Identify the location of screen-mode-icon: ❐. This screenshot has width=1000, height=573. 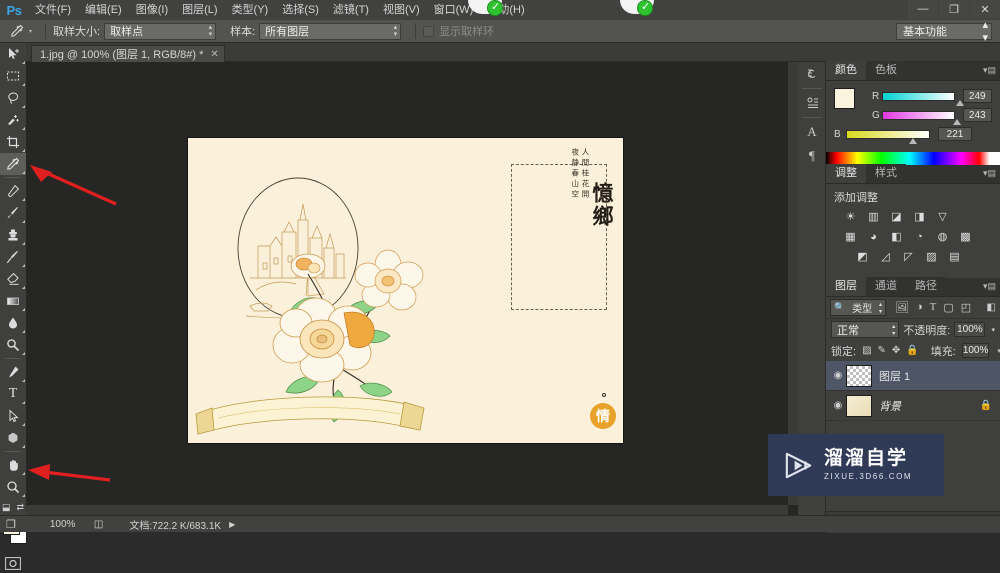
(11, 524).